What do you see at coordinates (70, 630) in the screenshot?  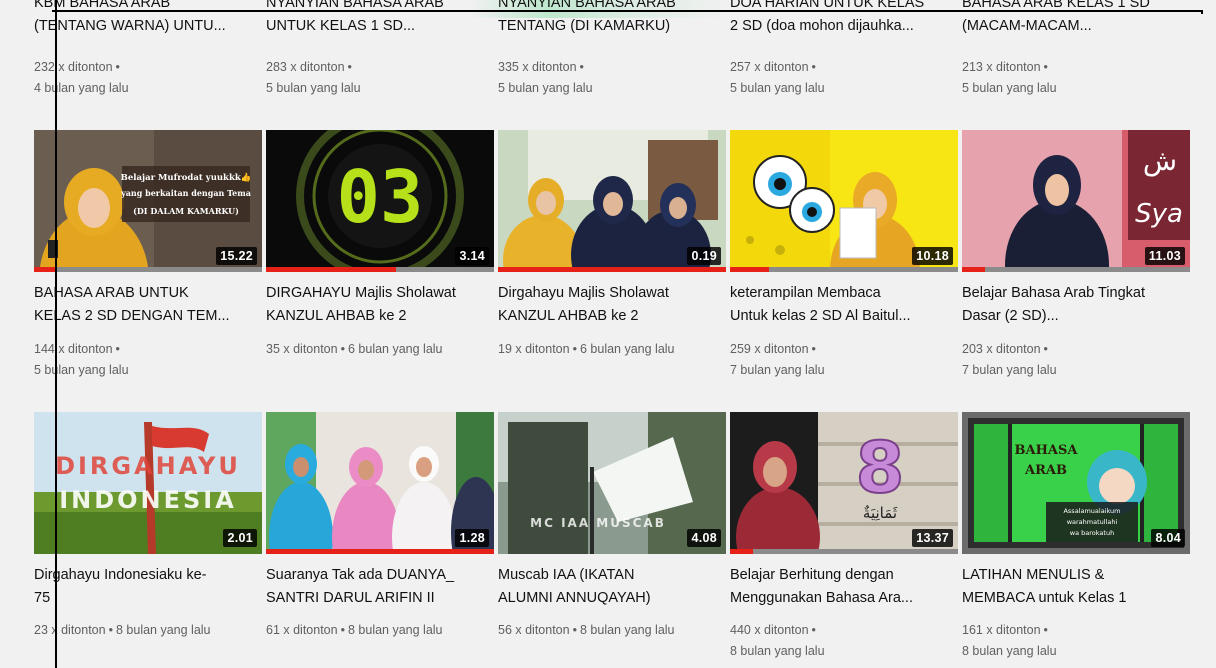 I see `view-count: 23 x ditonton` at bounding box center [70, 630].